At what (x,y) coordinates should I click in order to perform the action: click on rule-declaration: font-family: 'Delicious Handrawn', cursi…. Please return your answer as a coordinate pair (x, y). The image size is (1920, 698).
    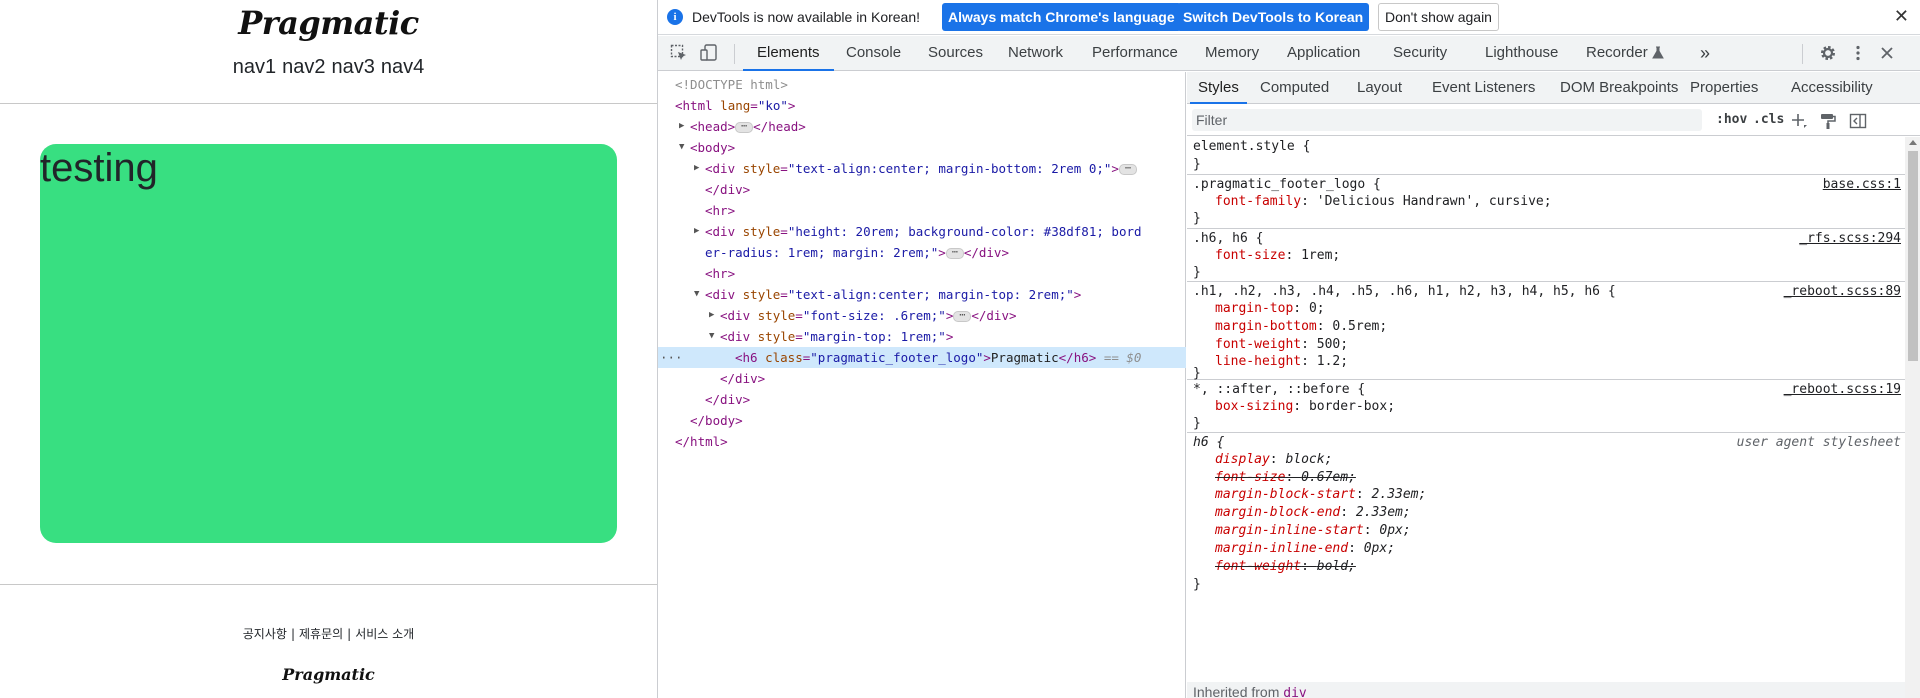
    Looking at the image, I should click on (1383, 202).